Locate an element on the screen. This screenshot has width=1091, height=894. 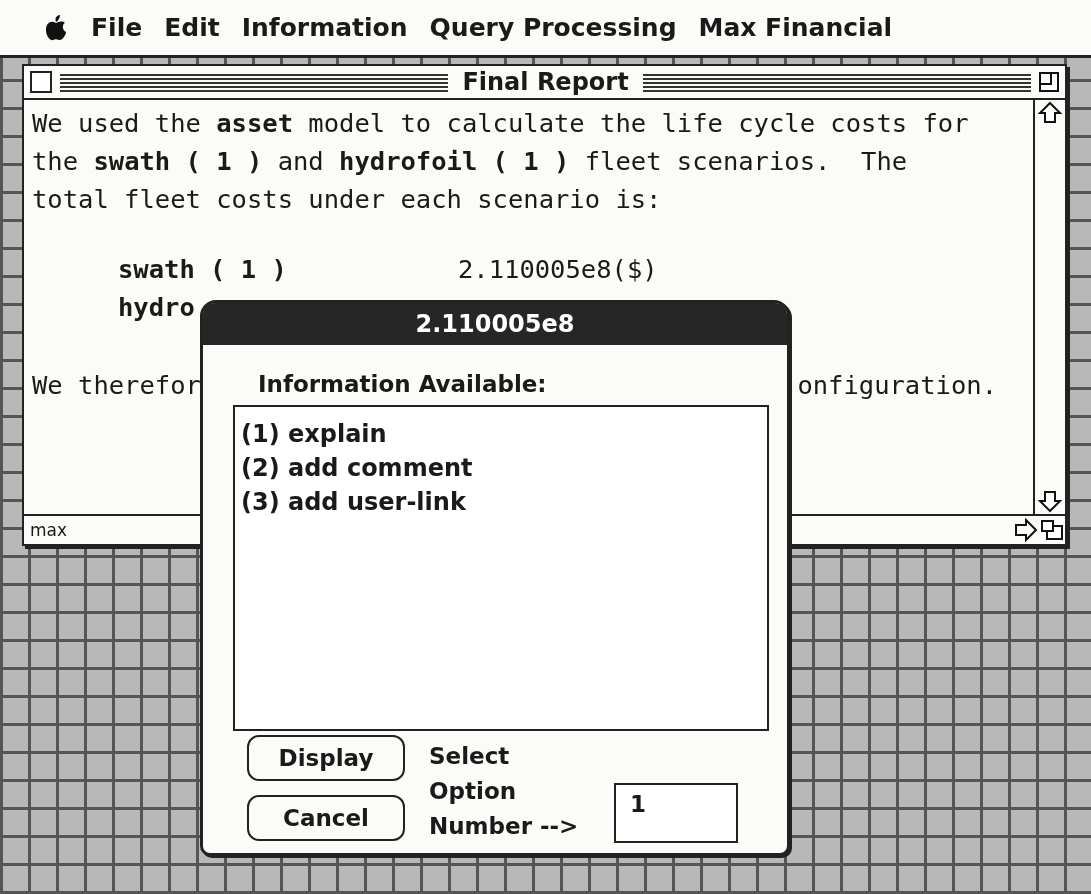
prompt-label: Number --> is located at coordinates (504, 826).